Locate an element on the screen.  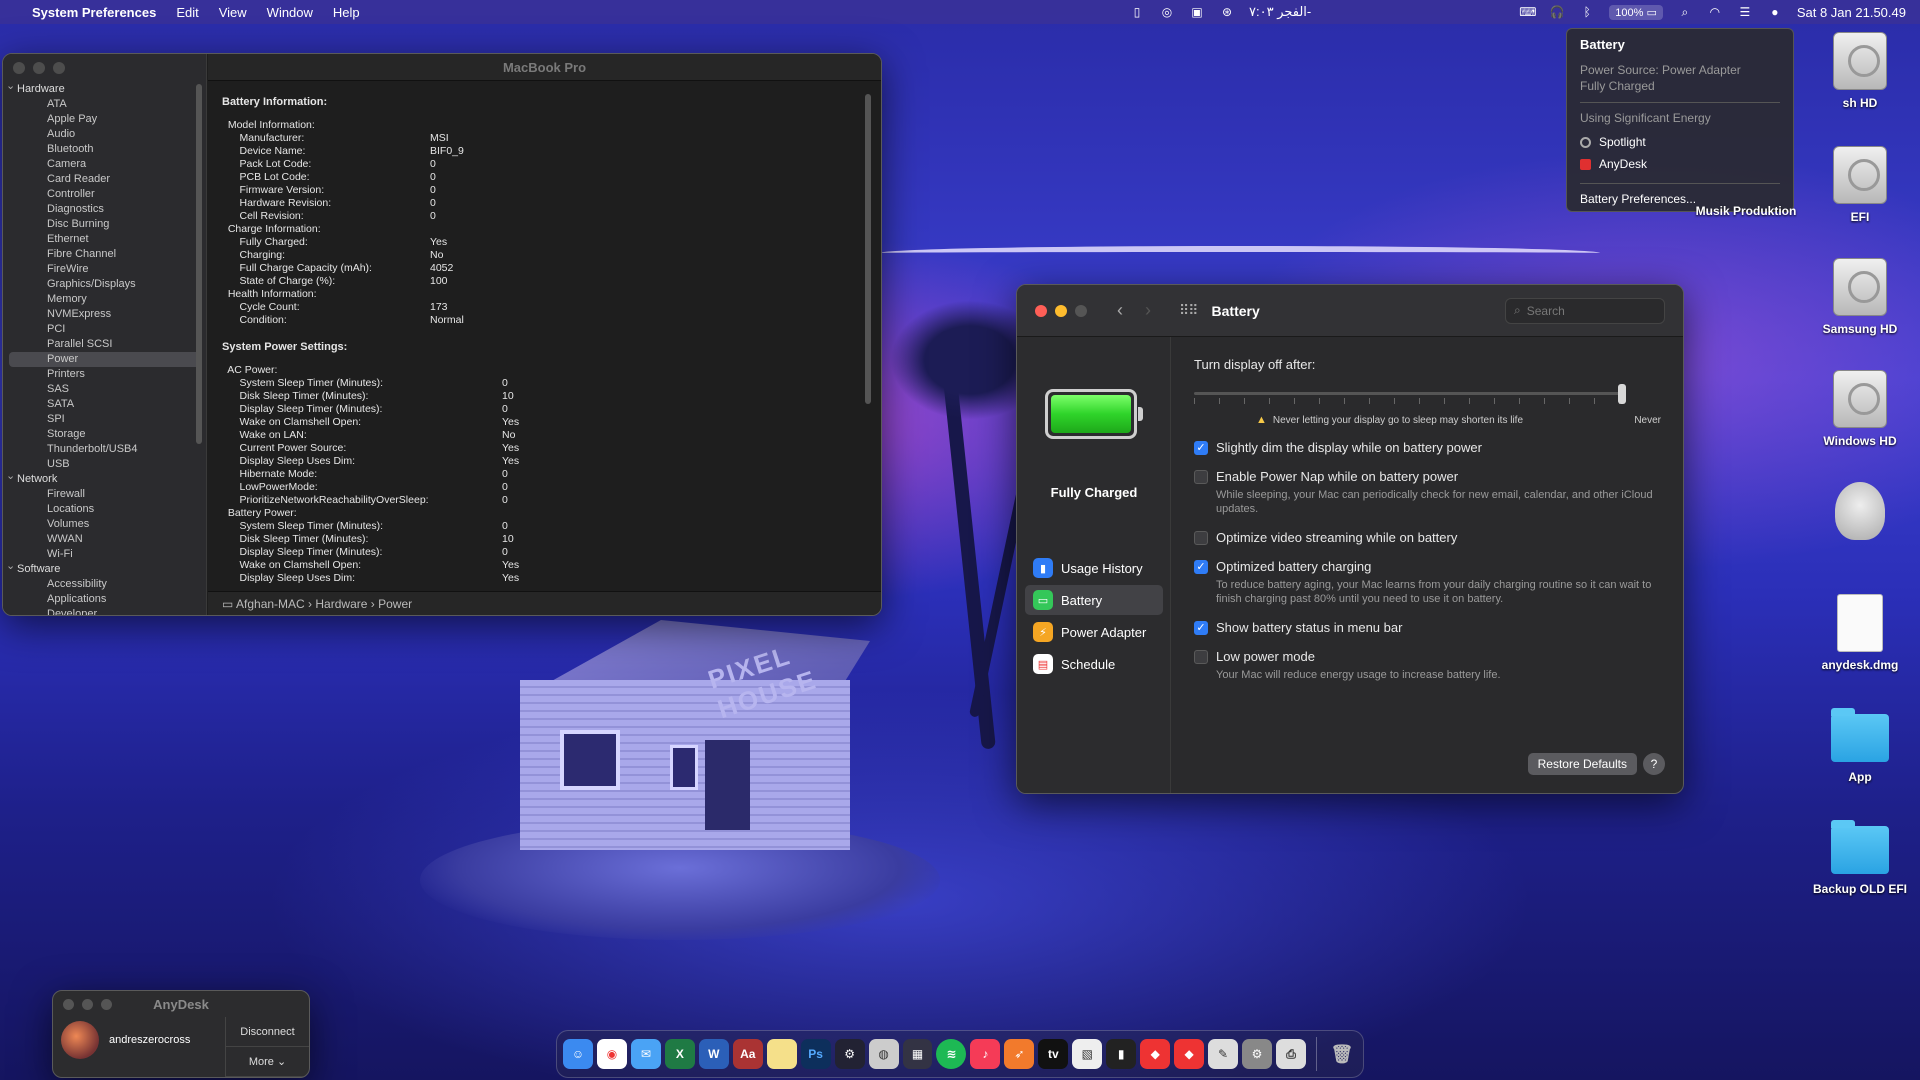
sidebar-scrollbar is located at coordinates (199, 264).